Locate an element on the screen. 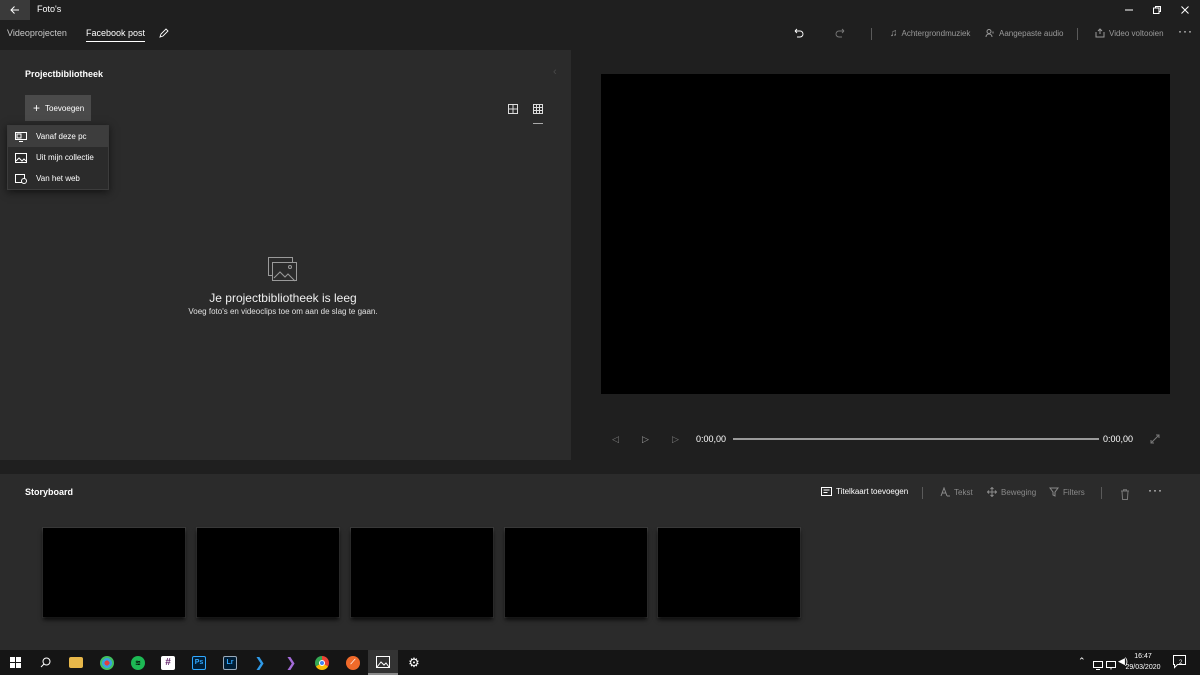 This screenshot has width=1200, height=675. taskbar-visual-studio: ❯ is located at coordinates (291, 662).